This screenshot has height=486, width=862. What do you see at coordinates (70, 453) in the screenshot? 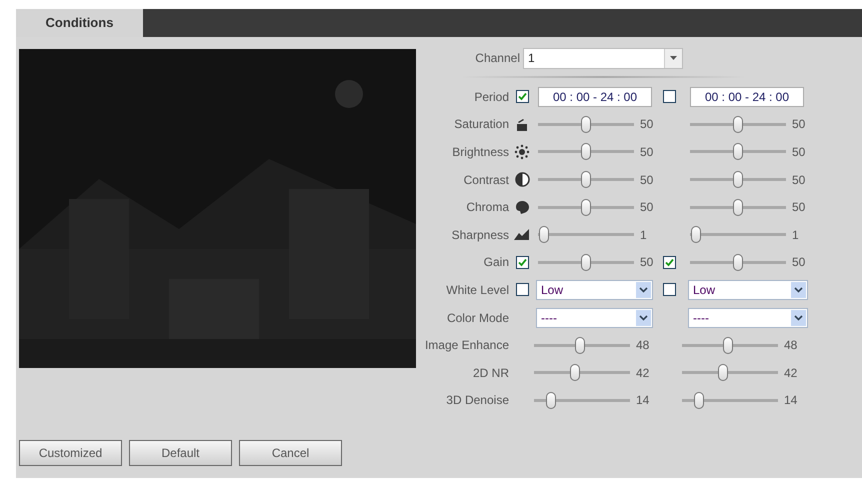
I see `action-button: Customized` at bounding box center [70, 453].